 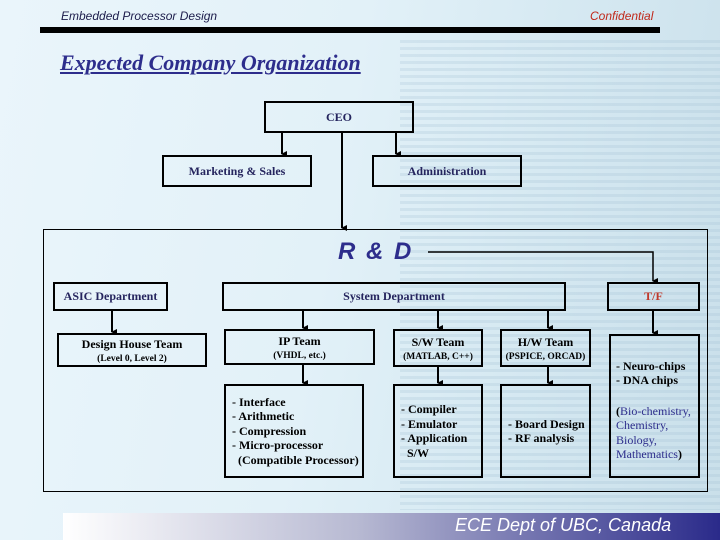 I want to click on field-item: Chemistry,, so click(x=642, y=425).